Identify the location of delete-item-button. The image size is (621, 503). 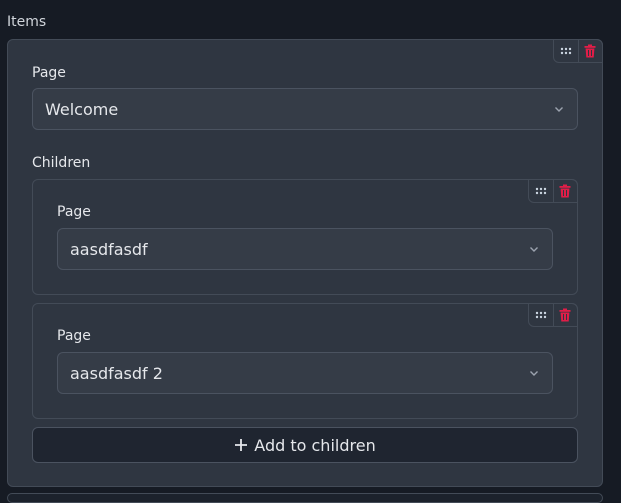
(590, 51).